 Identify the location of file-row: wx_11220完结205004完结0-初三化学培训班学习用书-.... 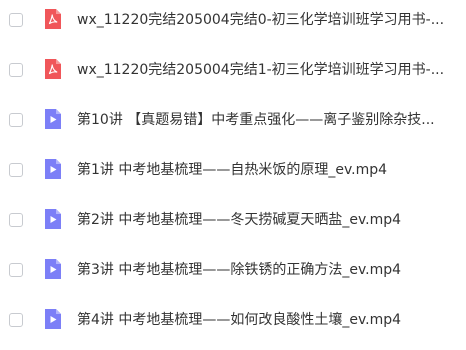
(233, 25).